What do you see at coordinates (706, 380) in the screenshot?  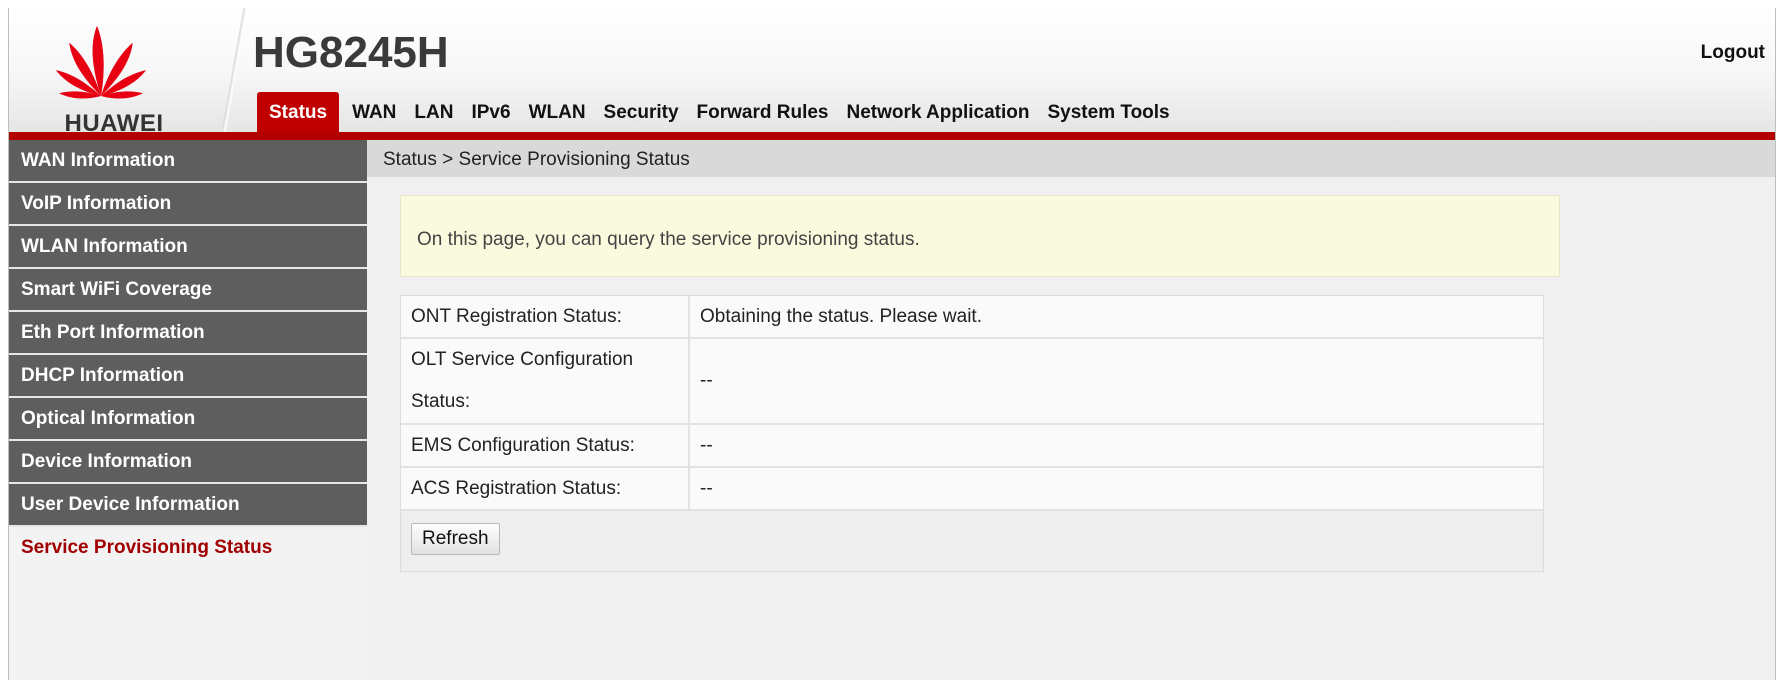 I see `olt-service-config-value: --` at bounding box center [706, 380].